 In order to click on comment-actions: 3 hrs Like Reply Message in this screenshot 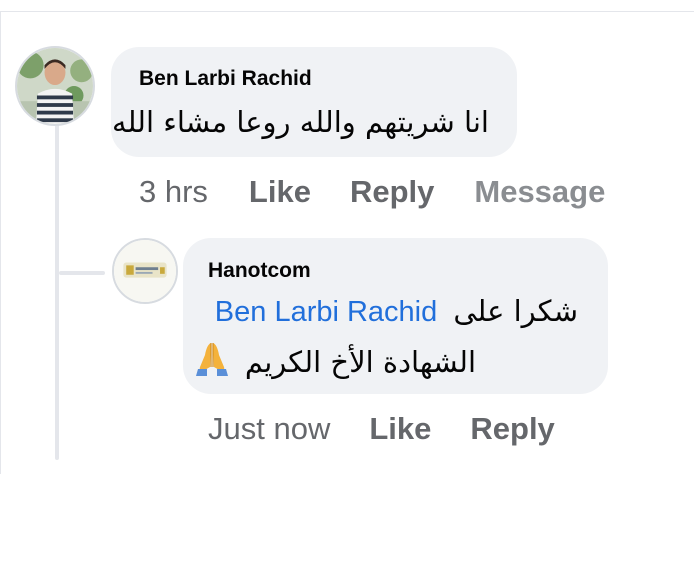, I will do `click(372, 192)`.